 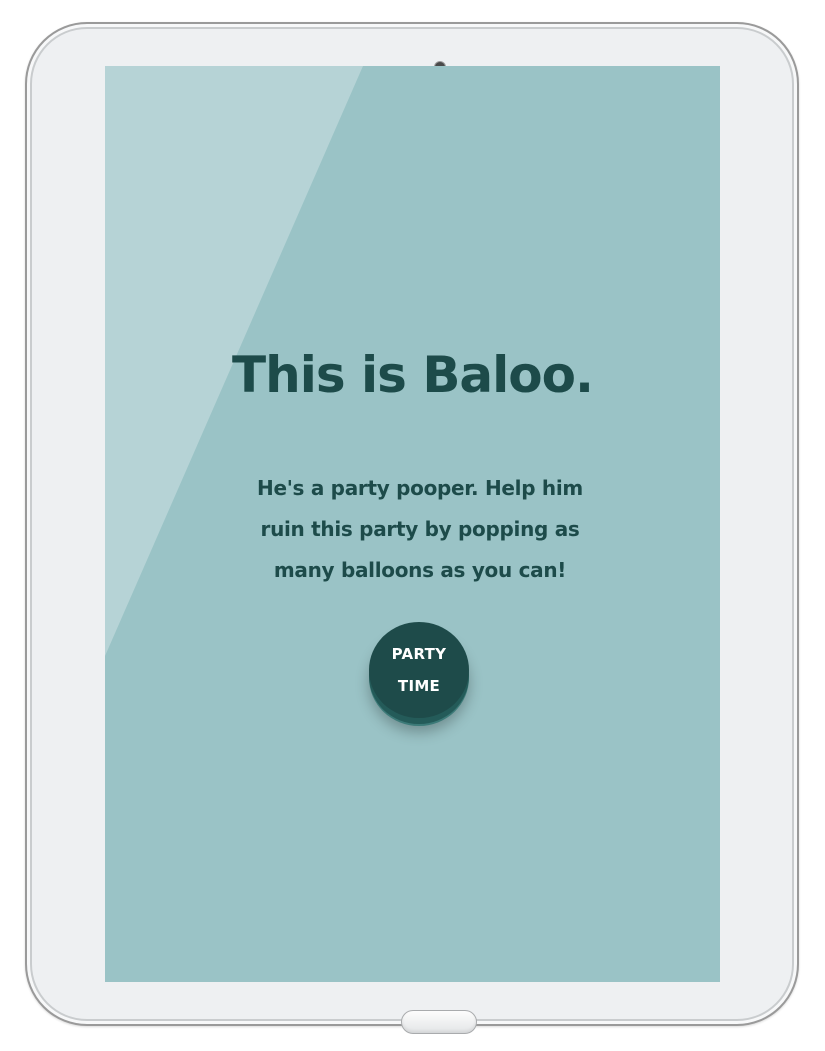 What do you see at coordinates (439, 1022) in the screenshot?
I see `home-button` at bounding box center [439, 1022].